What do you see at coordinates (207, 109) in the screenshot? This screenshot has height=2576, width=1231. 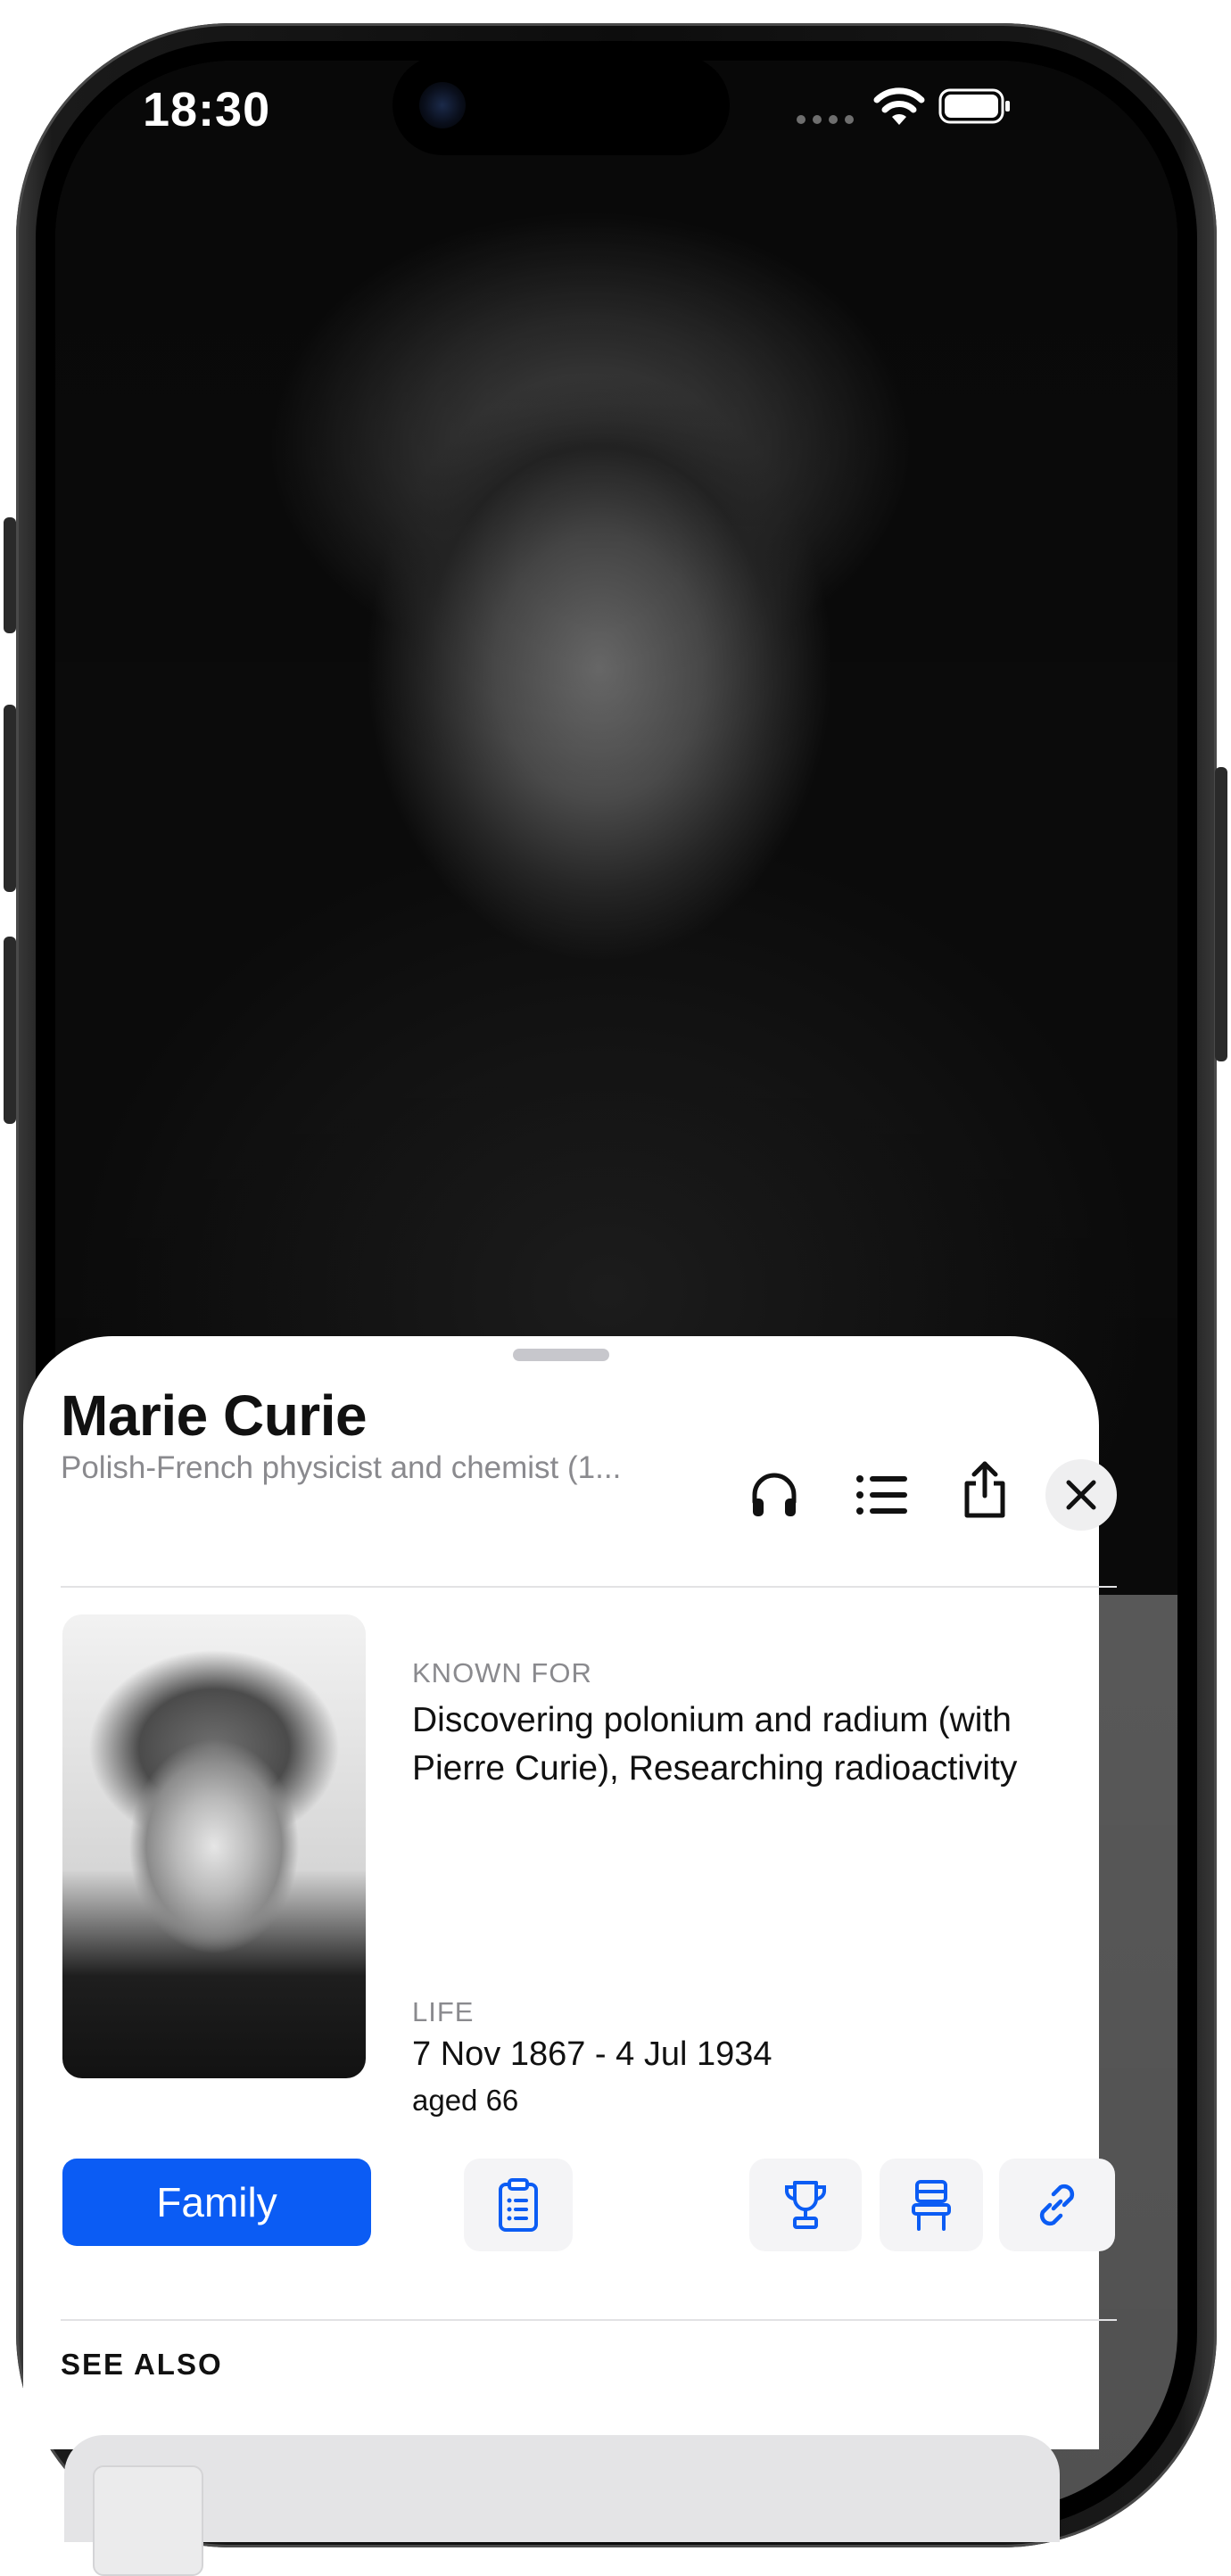 I see `status-time: 18:30` at bounding box center [207, 109].